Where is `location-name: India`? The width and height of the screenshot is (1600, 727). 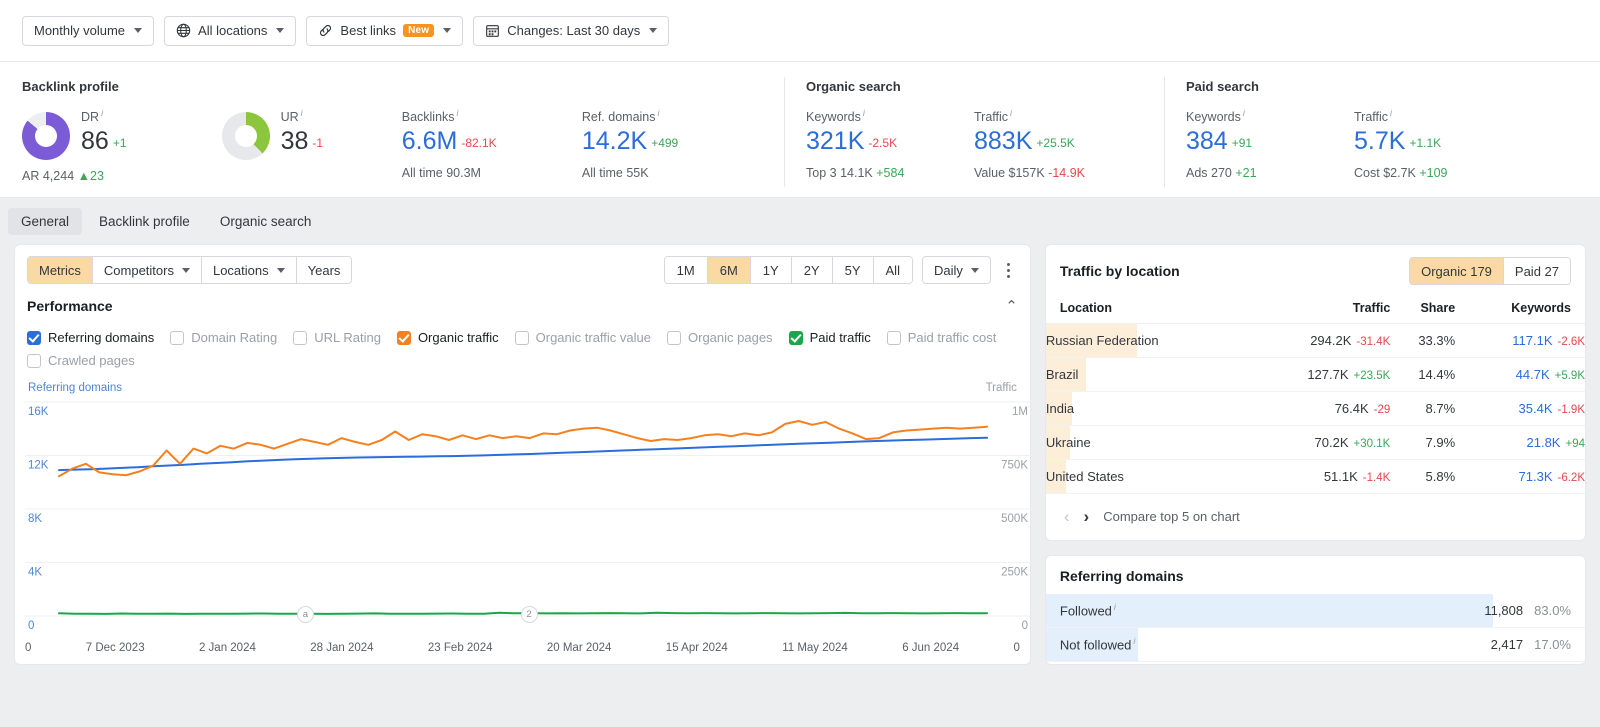
location-name: India is located at coordinates (1060, 408).